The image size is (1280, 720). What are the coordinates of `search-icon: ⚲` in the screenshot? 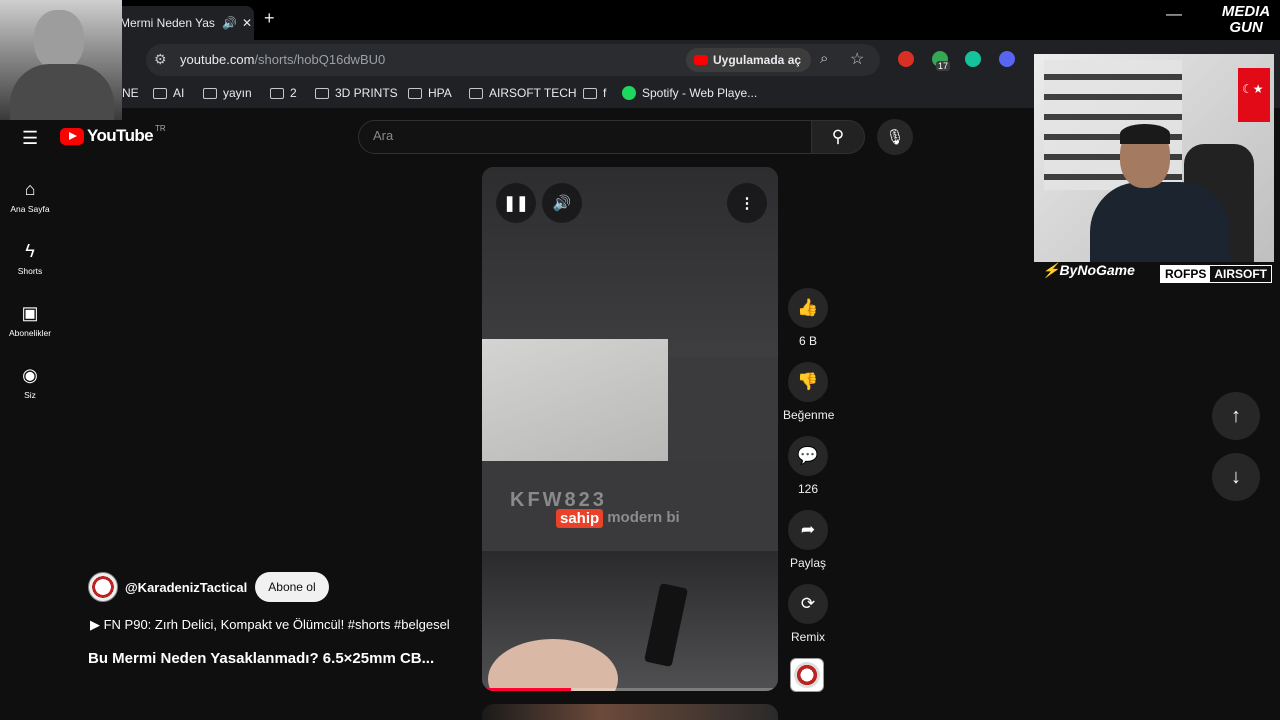 It's located at (838, 136).